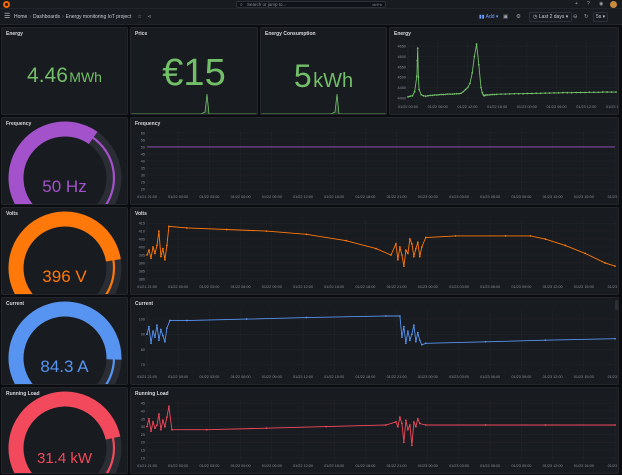 The width and height of the screenshot is (622, 475). What do you see at coordinates (64, 430) in the screenshot?
I see `running-load-gauge-panel: Running Load 31.4 kW` at bounding box center [64, 430].